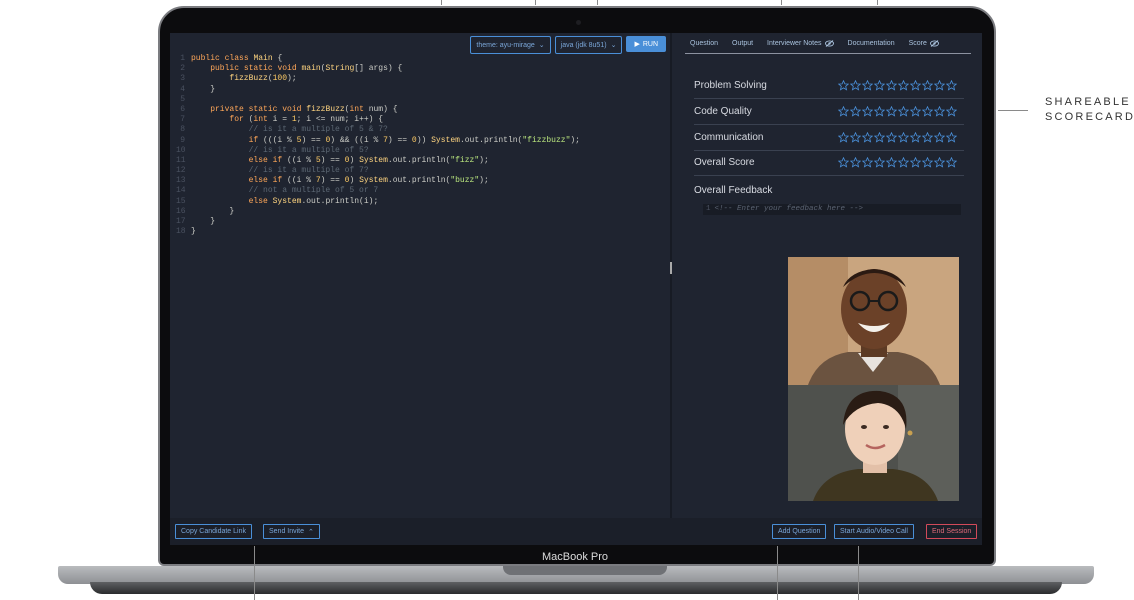  Describe the element at coordinates (510, 45) in the screenshot. I see `theme-select: theme: ayu-mirage ⌄` at that location.